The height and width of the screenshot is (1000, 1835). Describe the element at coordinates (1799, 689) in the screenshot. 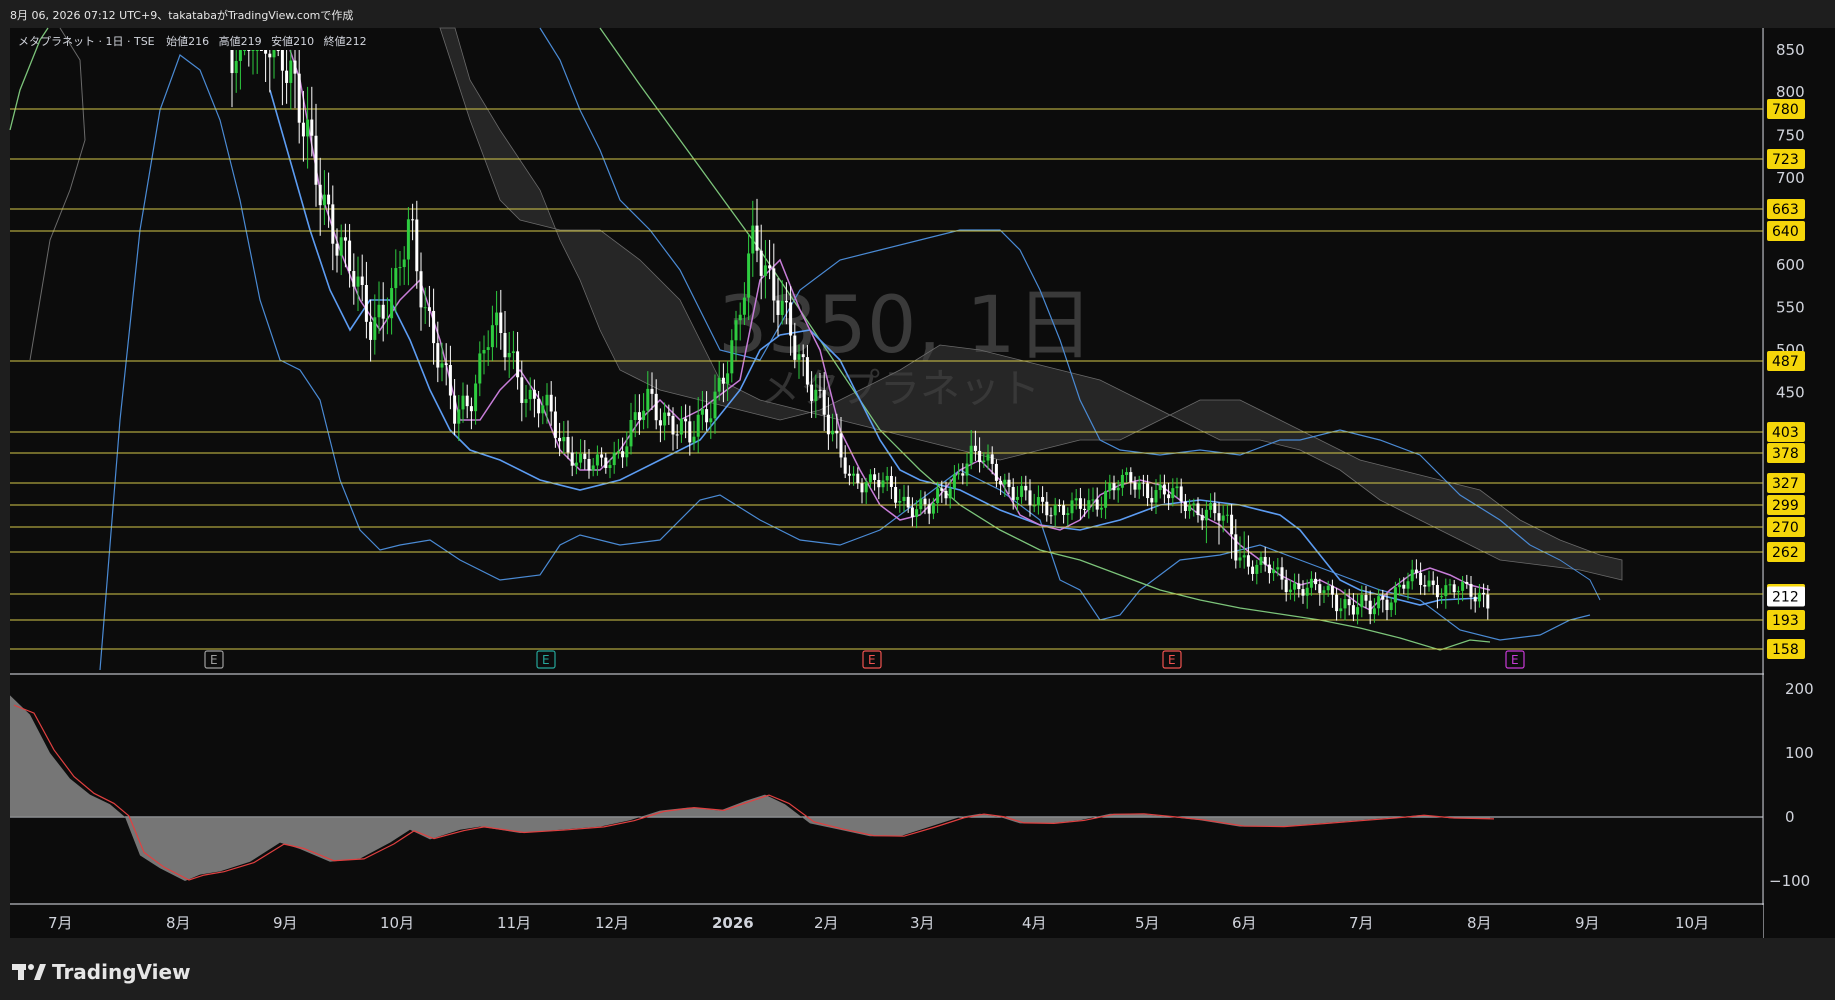

I see `oscillator-tick-label: 200` at that location.